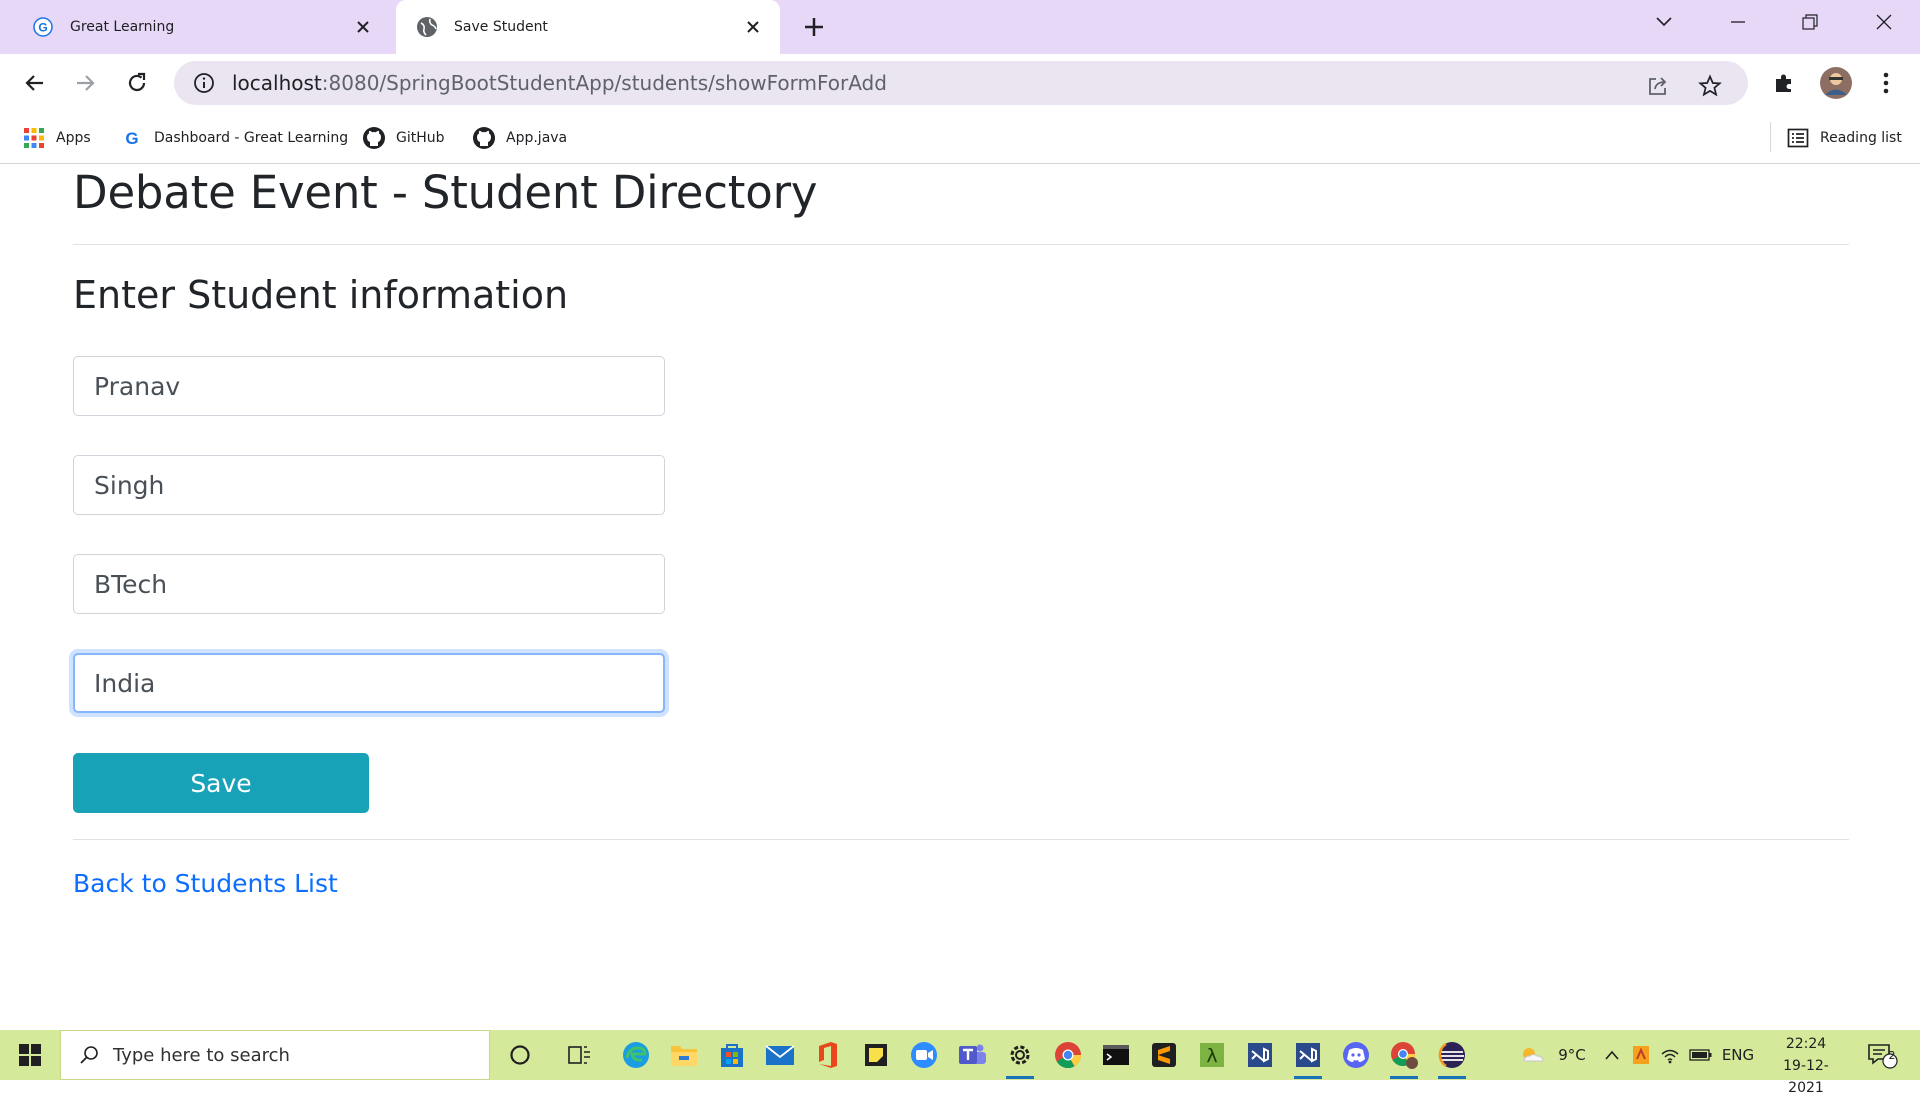 This screenshot has height=1099, width=1920. What do you see at coordinates (35, 83) in the screenshot?
I see `back-arrow-icon` at bounding box center [35, 83].